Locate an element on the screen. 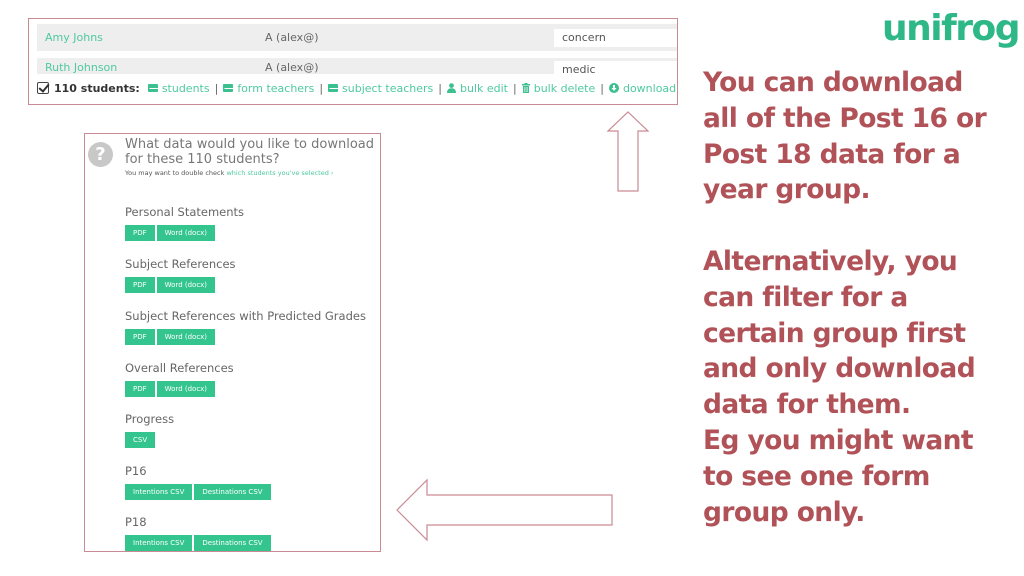 The width and height of the screenshot is (1024, 576). download-link: download is located at coordinates (642, 88).